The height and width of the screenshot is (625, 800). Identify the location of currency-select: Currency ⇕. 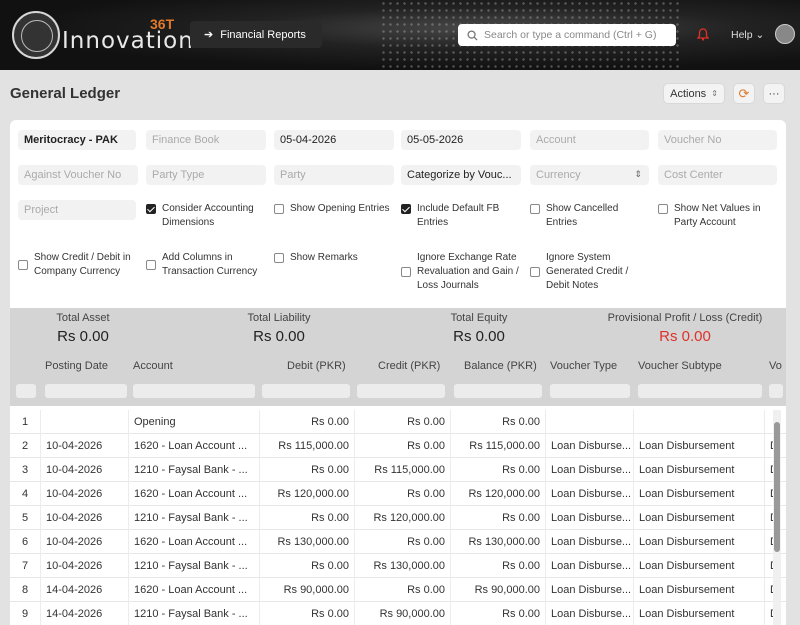
(589, 175).